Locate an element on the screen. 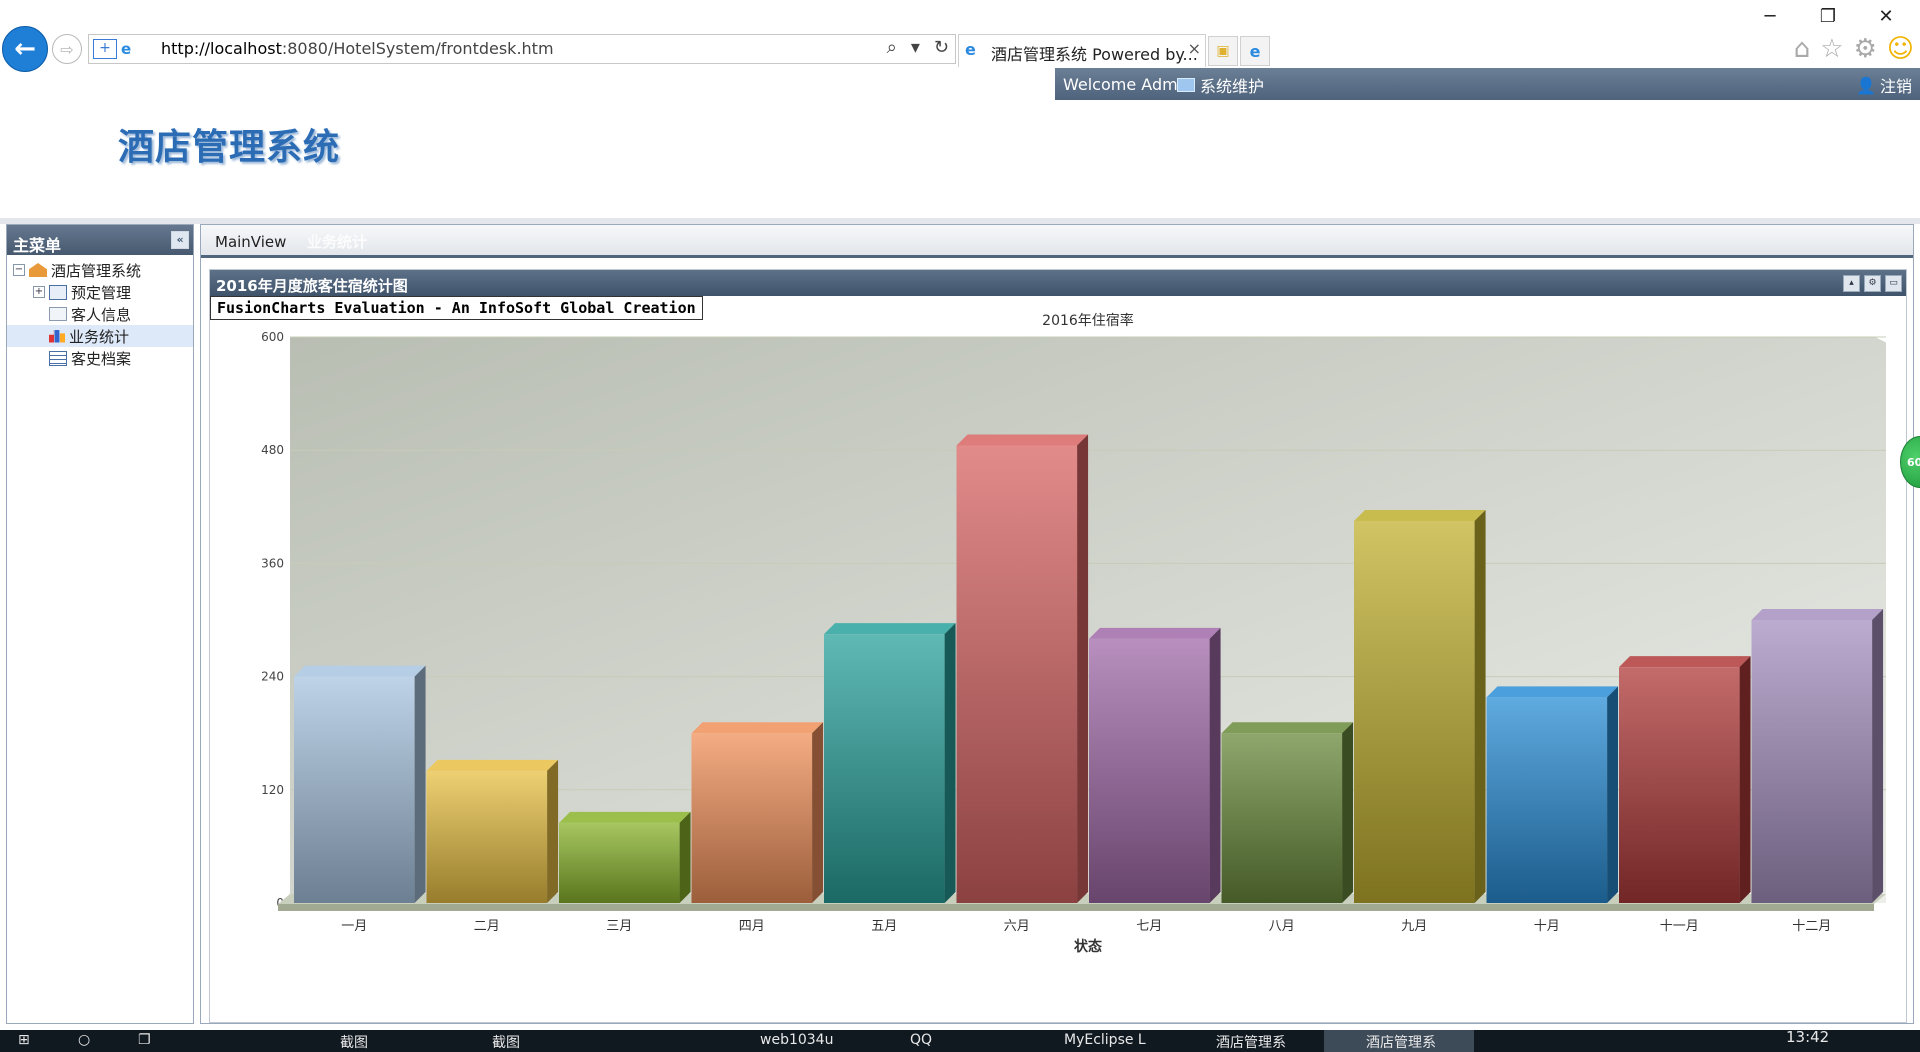  x-tick-label: 十一月 is located at coordinates (1679, 926).